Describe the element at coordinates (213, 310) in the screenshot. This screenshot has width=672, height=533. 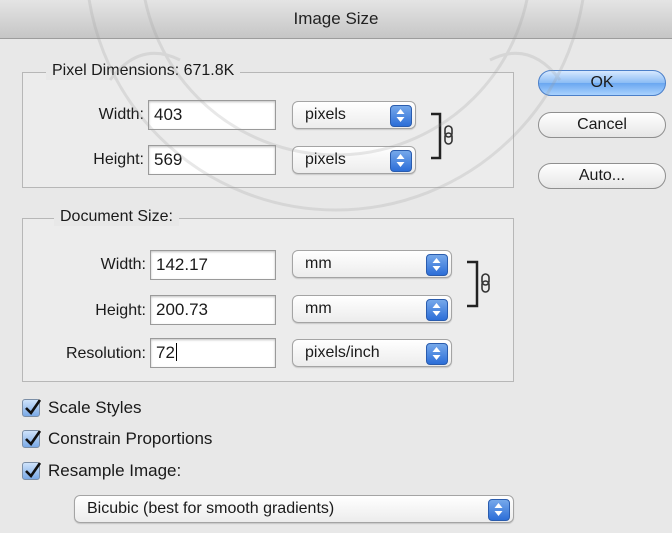
I see `document-height-field: 200.73` at that location.